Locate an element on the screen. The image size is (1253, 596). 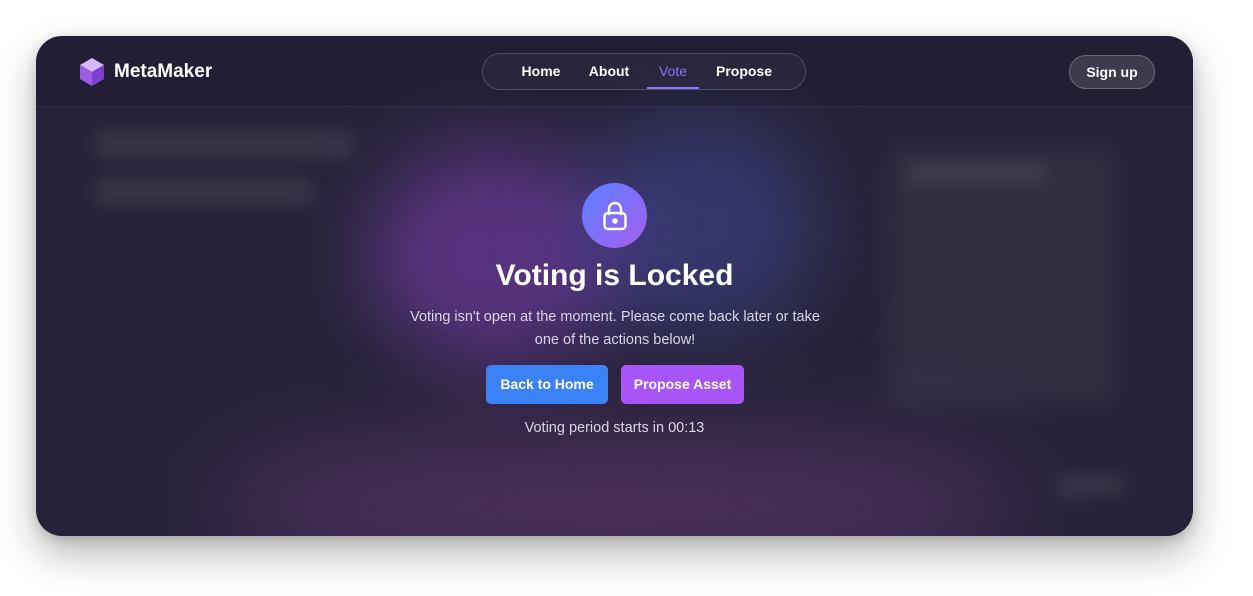
nav-item-home: Home is located at coordinates (541, 71).